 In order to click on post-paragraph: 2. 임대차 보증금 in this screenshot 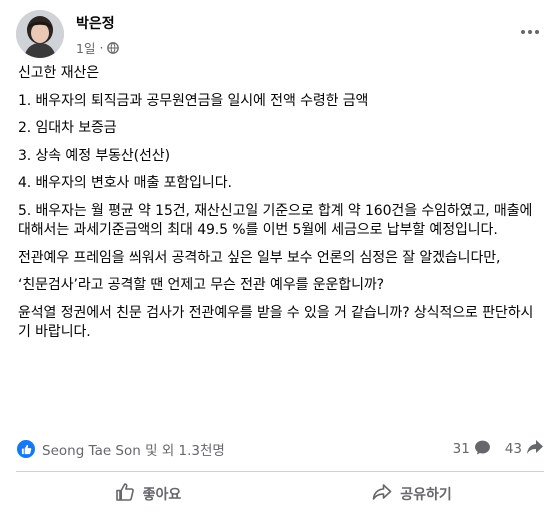, I will do `click(67, 128)`.